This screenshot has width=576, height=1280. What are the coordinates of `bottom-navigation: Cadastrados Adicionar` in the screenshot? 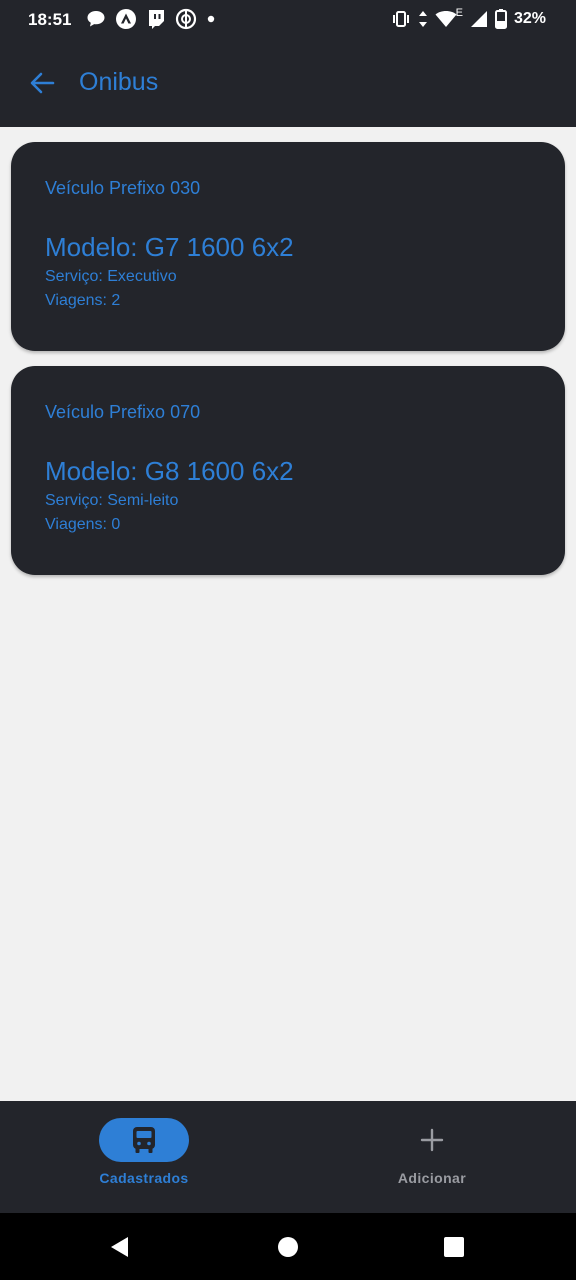 It's located at (288, 1157).